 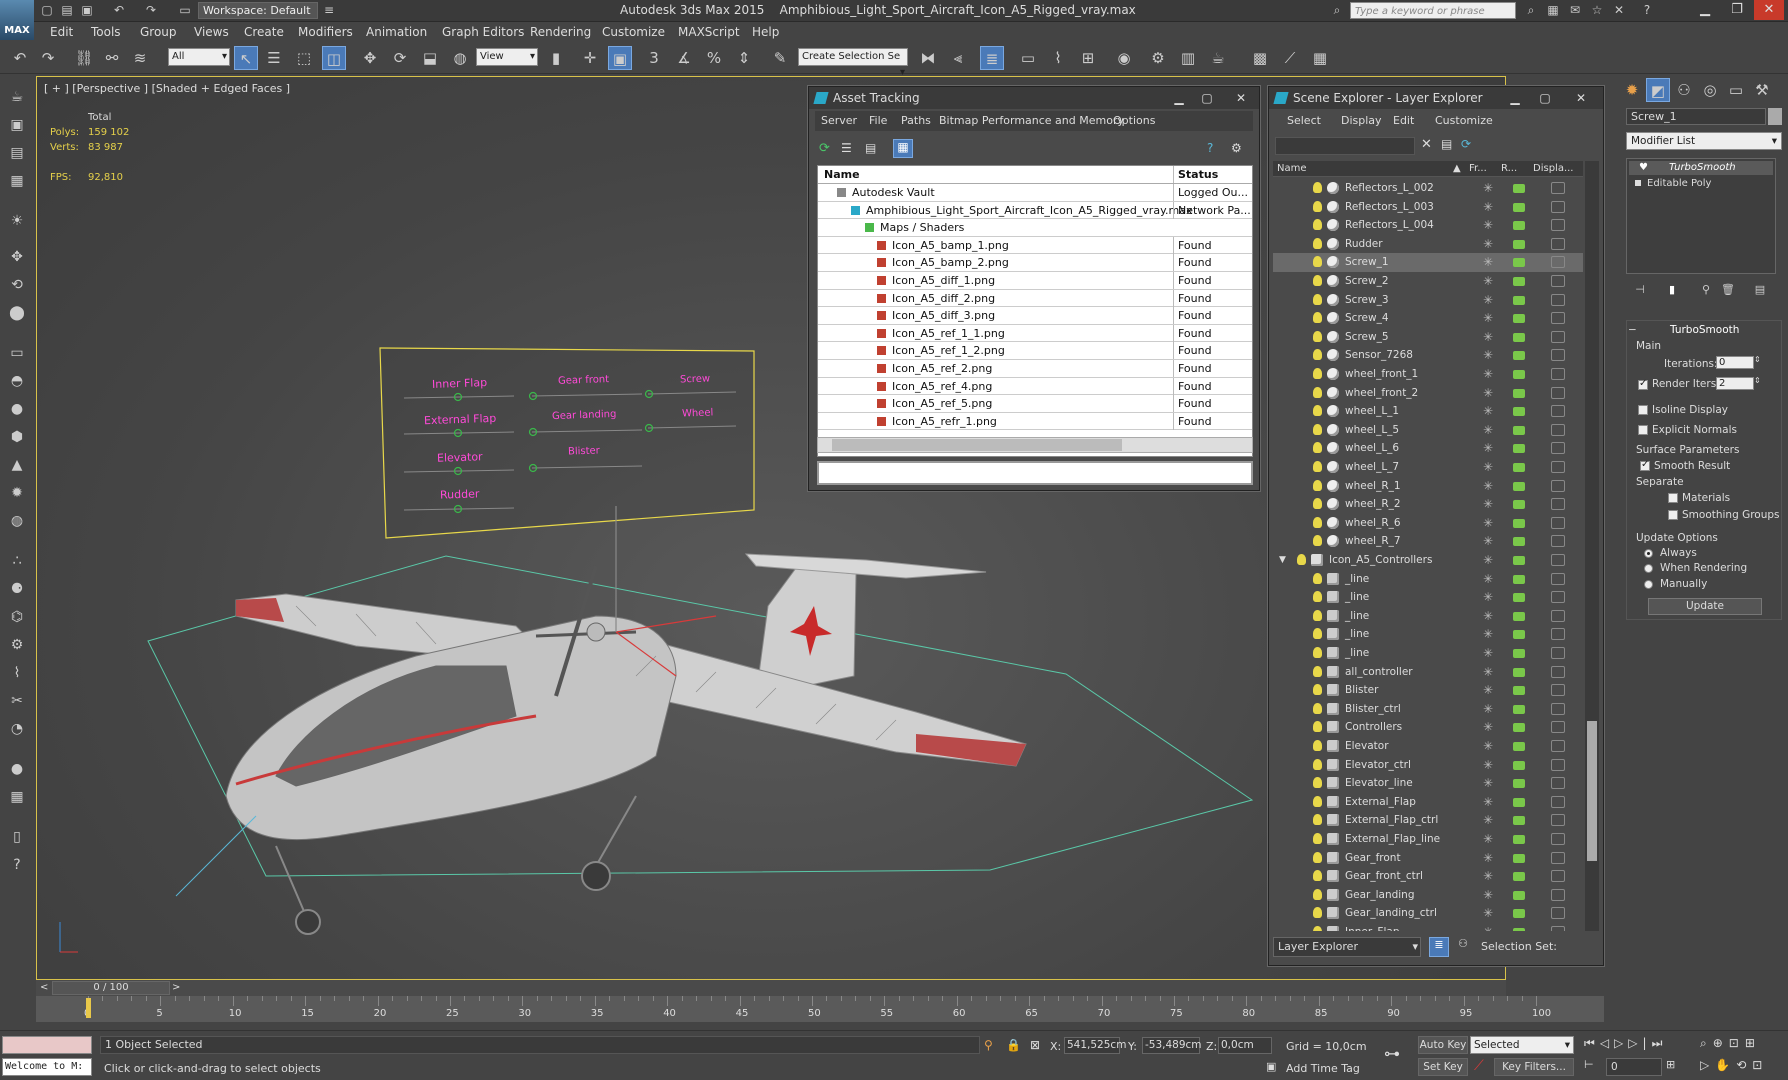 What do you see at coordinates (903, 148) in the screenshot?
I see `grid-view-icon: ▦` at bounding box center [903, 148].